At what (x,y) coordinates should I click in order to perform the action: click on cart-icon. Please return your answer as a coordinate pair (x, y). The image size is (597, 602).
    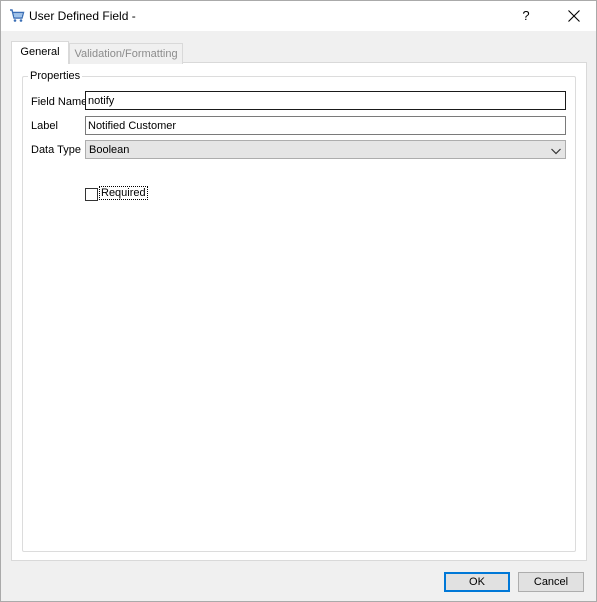
    Looking at the image, I should click on (17, 16).